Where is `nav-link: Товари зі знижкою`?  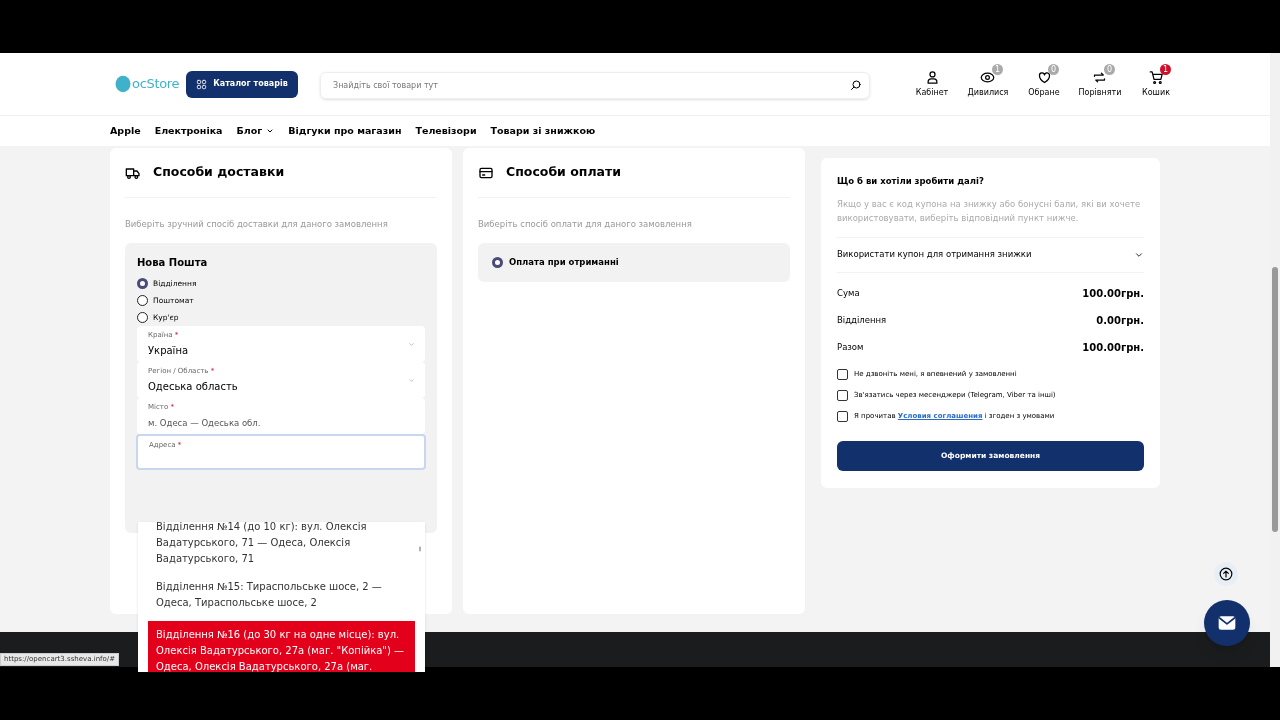 nav-link: Товари зі знижкою is located at coordinates (543, 131).